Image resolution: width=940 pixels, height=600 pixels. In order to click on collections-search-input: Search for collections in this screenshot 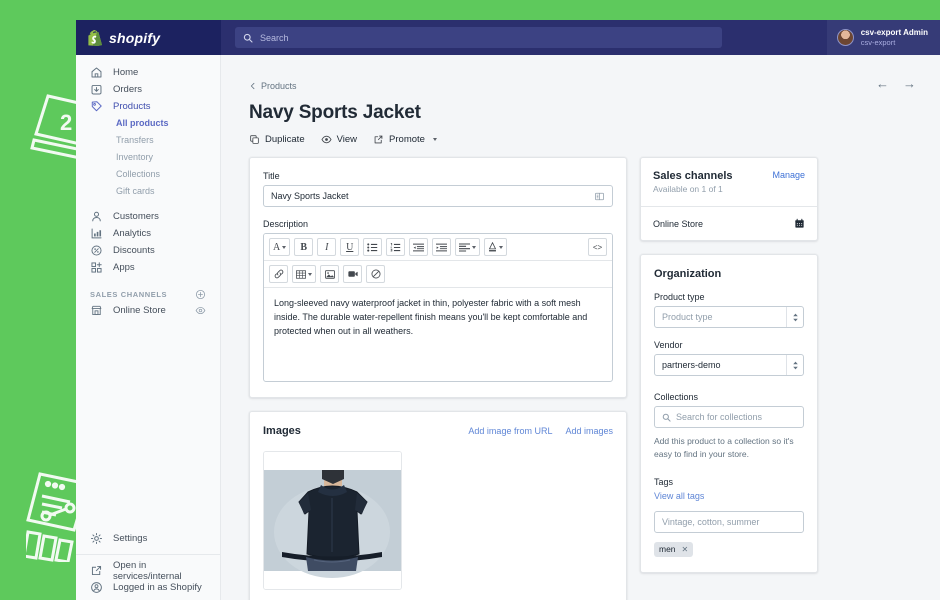, I will do `click(729, 417)`.